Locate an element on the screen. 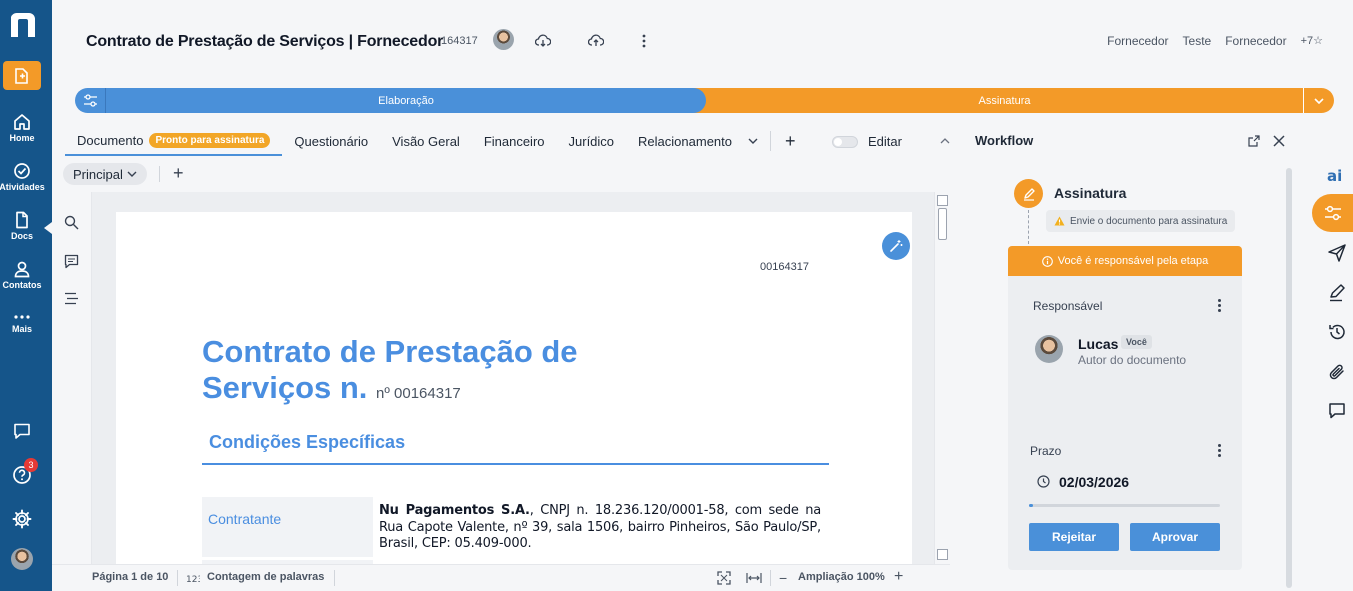 Image resolution: width=1353 pixels, height=591 pixels. responsible-label: Responsável is located at coordinates (1068, 306).